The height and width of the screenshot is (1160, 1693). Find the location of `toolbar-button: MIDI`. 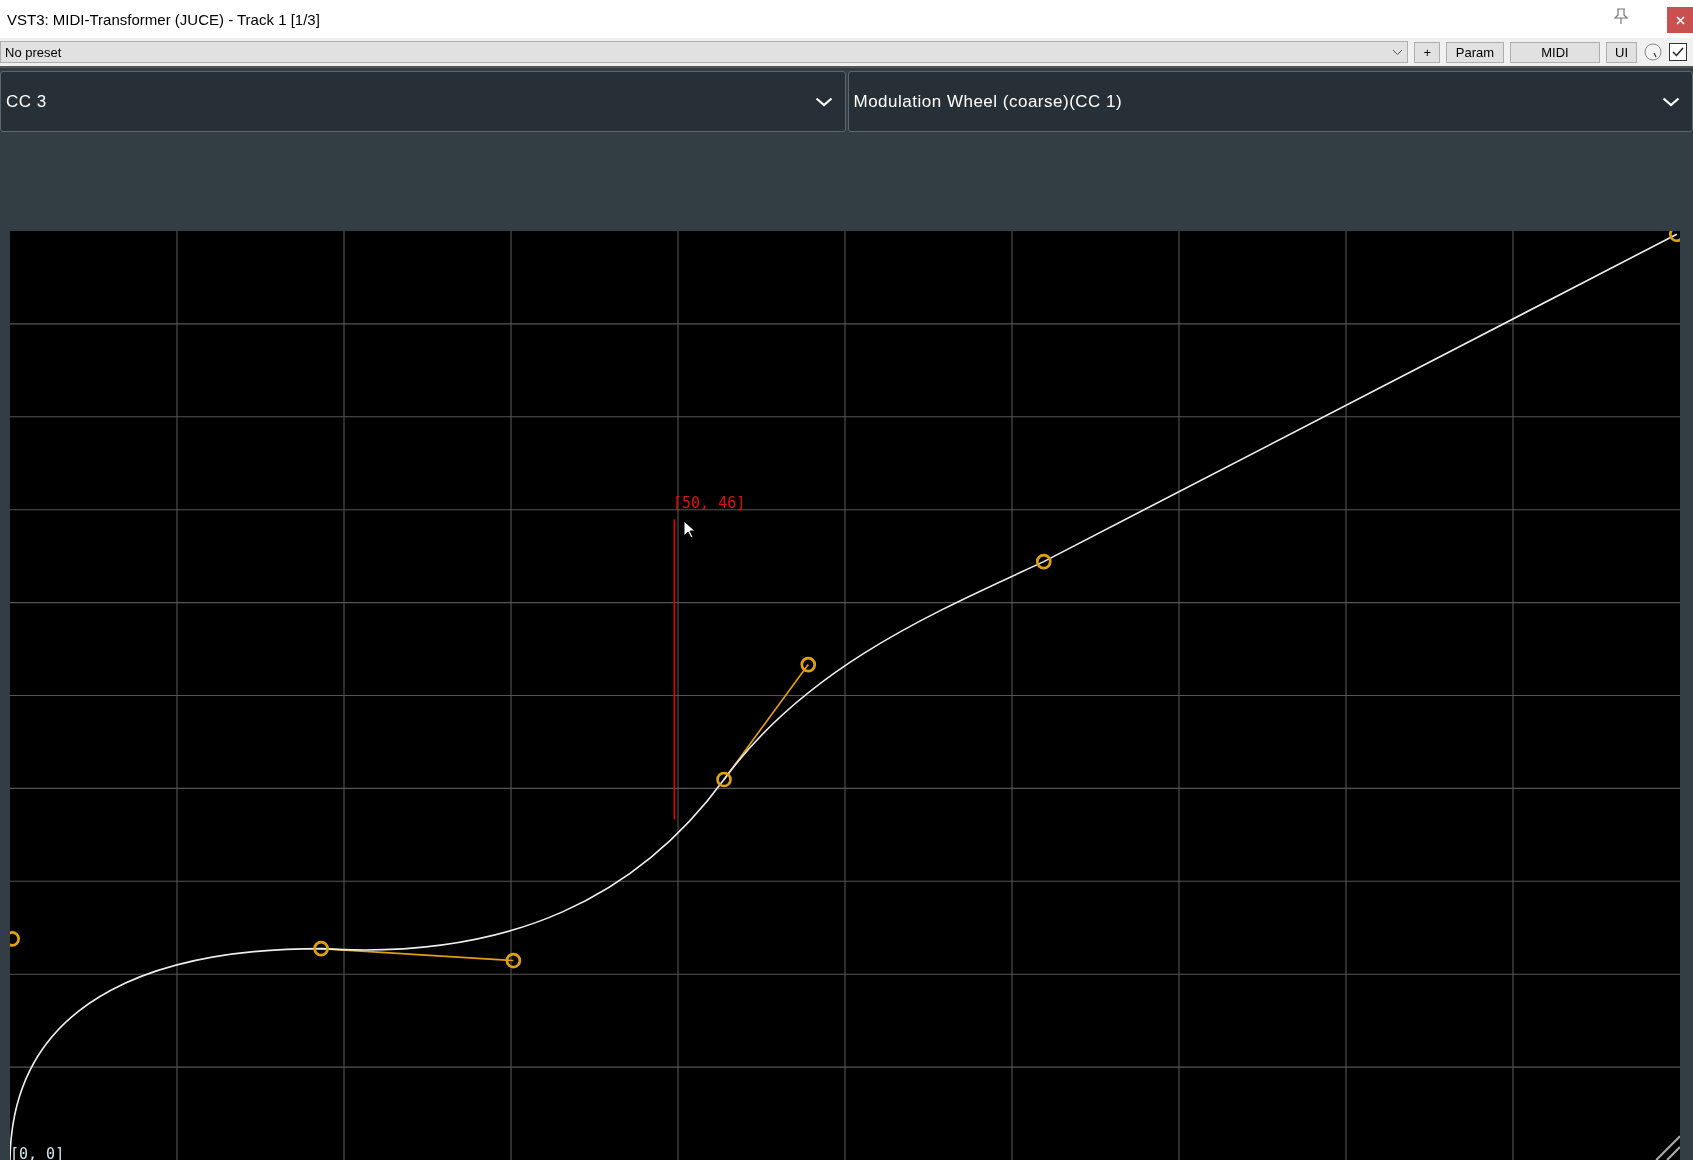

toolbar-button: MIDI is located at coordinates (1555, 52).